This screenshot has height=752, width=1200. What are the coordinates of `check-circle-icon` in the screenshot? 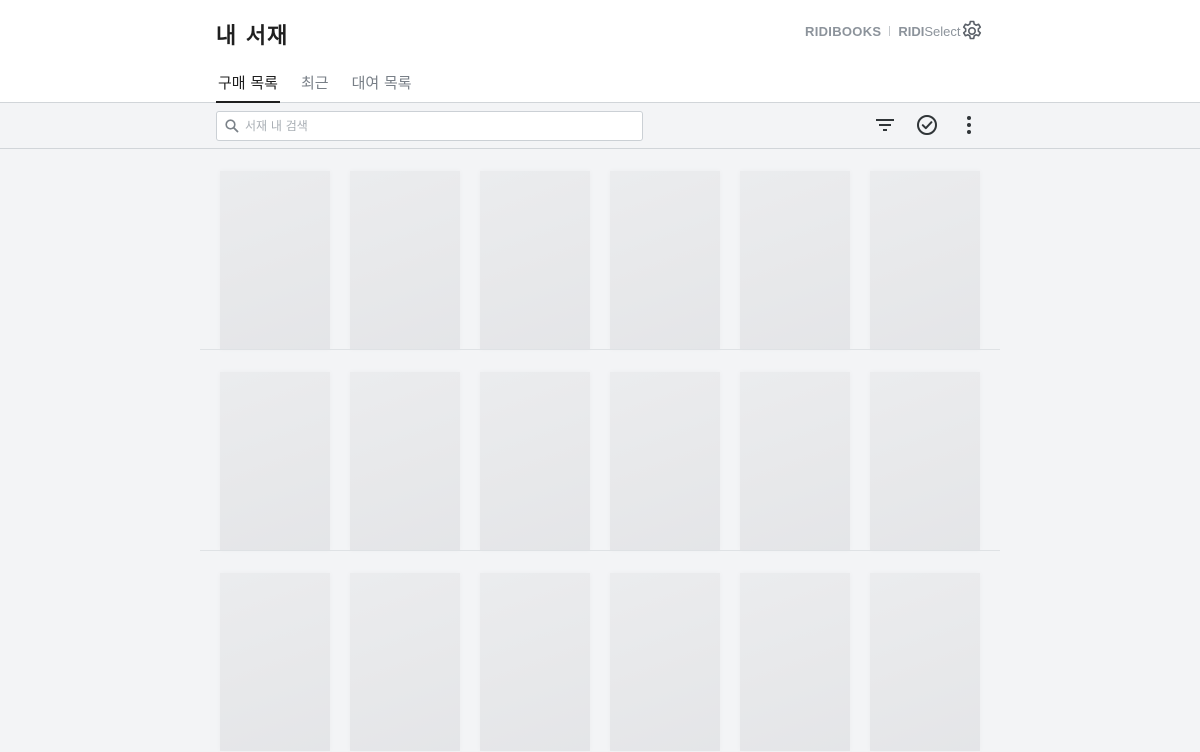 It's located at (927, 125).